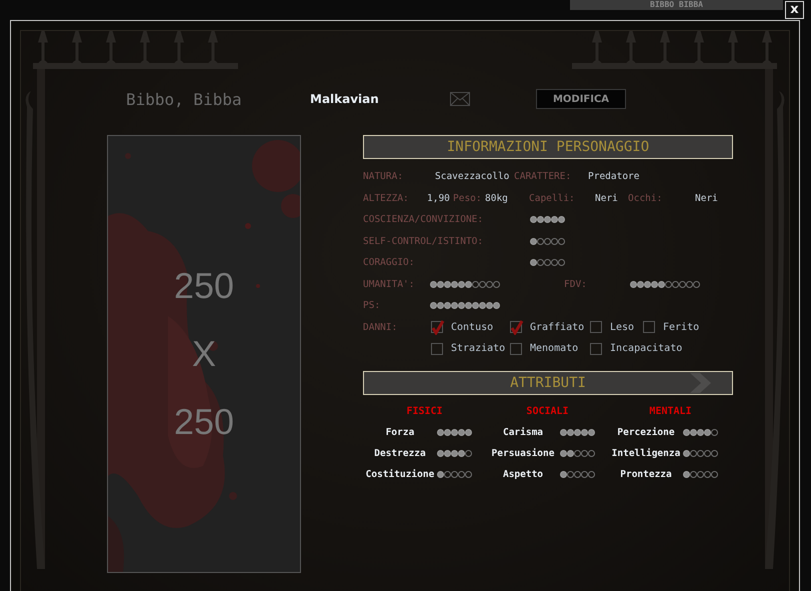 Image resolution: width=811 pixels, height=591 pixels. Describe the element at coordinates (646, 453) in the screenshot. I see `attribute-name: Intelligenza` at that location.